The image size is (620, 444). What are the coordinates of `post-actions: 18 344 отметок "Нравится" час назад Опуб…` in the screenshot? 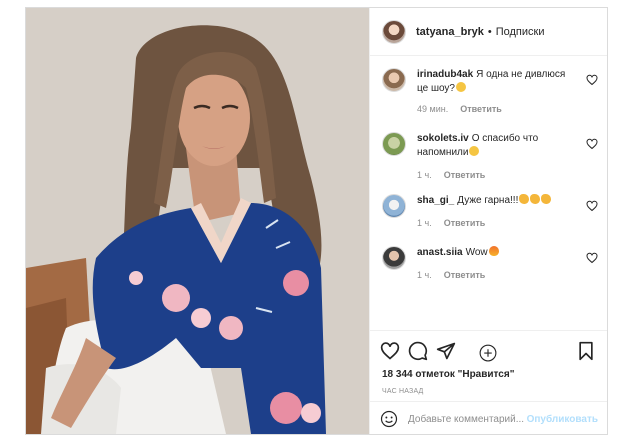 It's located at (488, 382).